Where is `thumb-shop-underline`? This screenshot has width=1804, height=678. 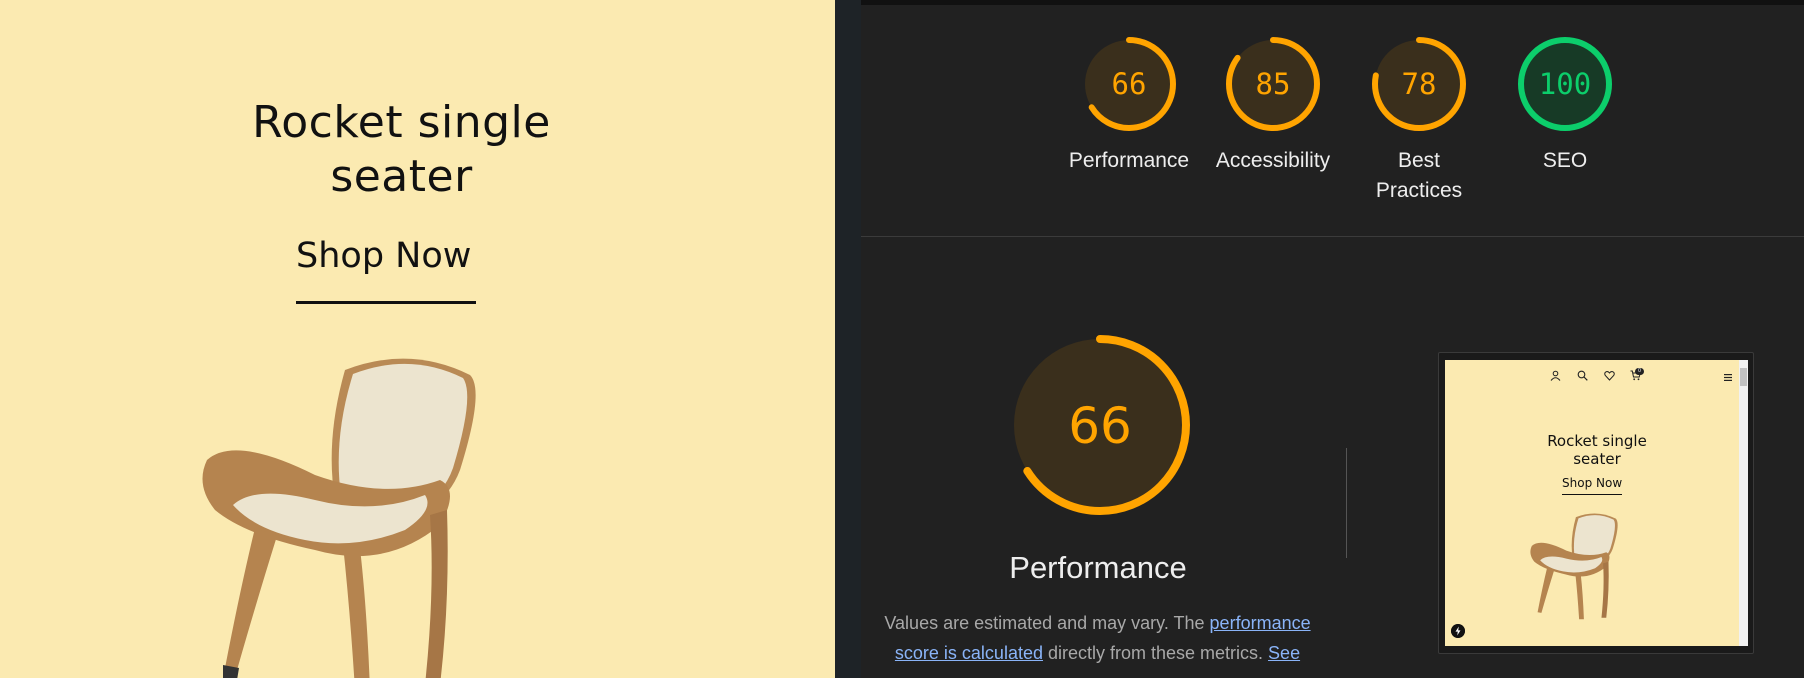 thumb-shop-underline is located at coordinates (1592, 494).